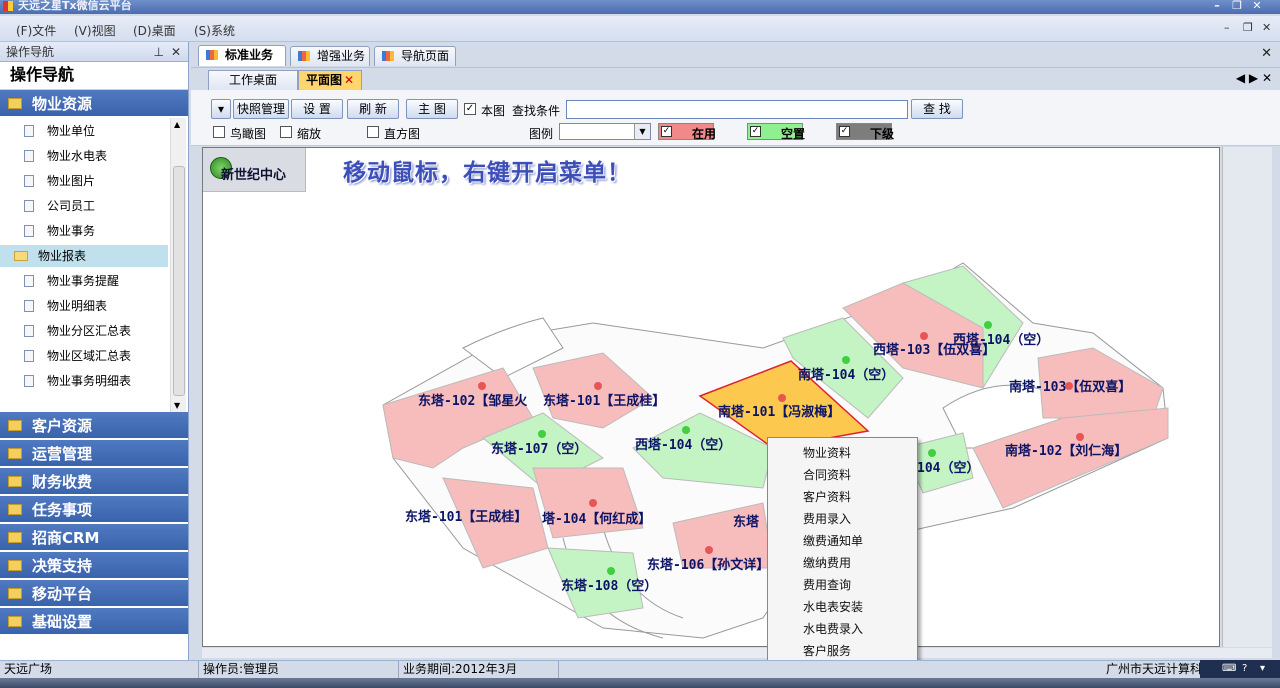 The height and width of the screenshot is (688, 1280). What do you see at coordinates (94, 104) in the screenshot?
I see `group-property-resources: 物业资源` at bounding box center [94, 104].